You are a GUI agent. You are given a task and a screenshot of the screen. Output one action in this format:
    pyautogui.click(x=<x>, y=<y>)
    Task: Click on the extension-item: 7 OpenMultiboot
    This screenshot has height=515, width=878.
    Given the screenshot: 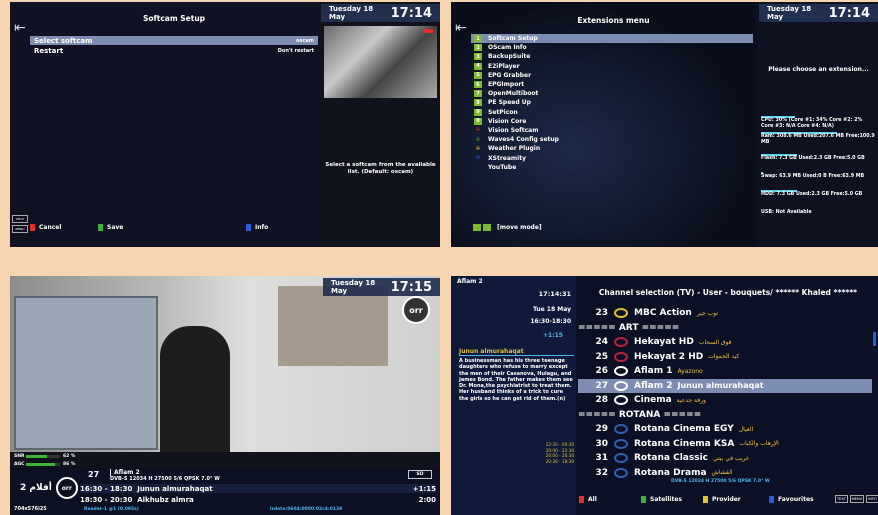 What is the action you would take?
    pyautogui.click(x=612, y=93)
    